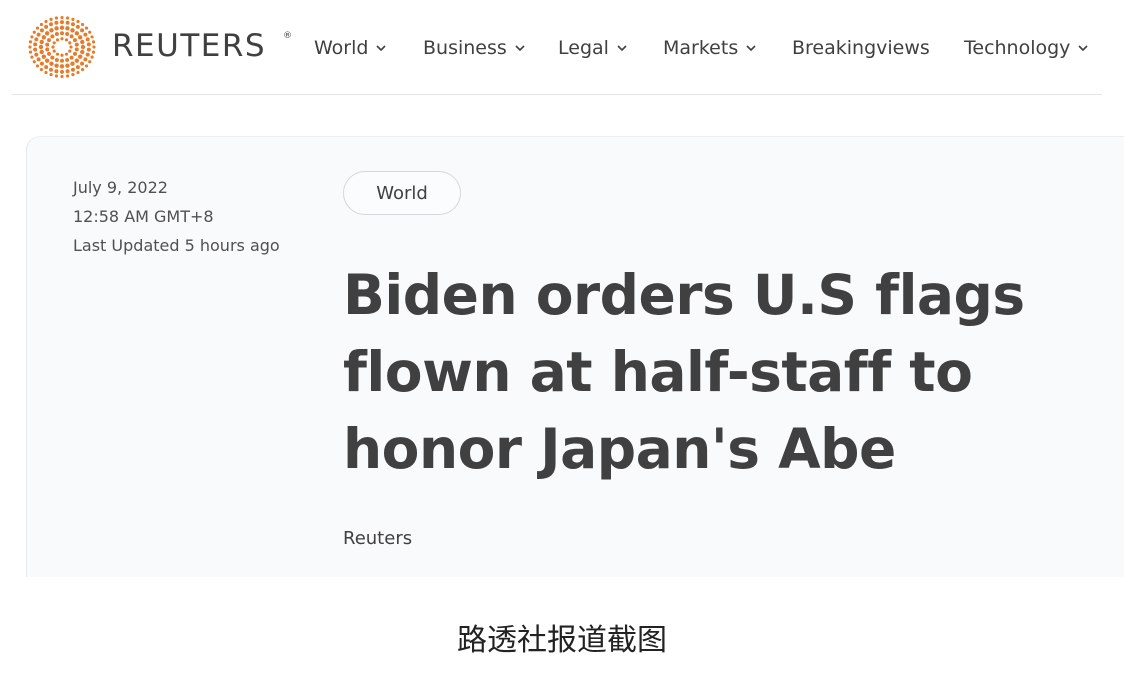 Image resolution: width=1124 pixels, height=676 pixels. What do you see at coordinates (557, 94) in the screenshot?
I see `header-divider` at bounding box center [557, 94].